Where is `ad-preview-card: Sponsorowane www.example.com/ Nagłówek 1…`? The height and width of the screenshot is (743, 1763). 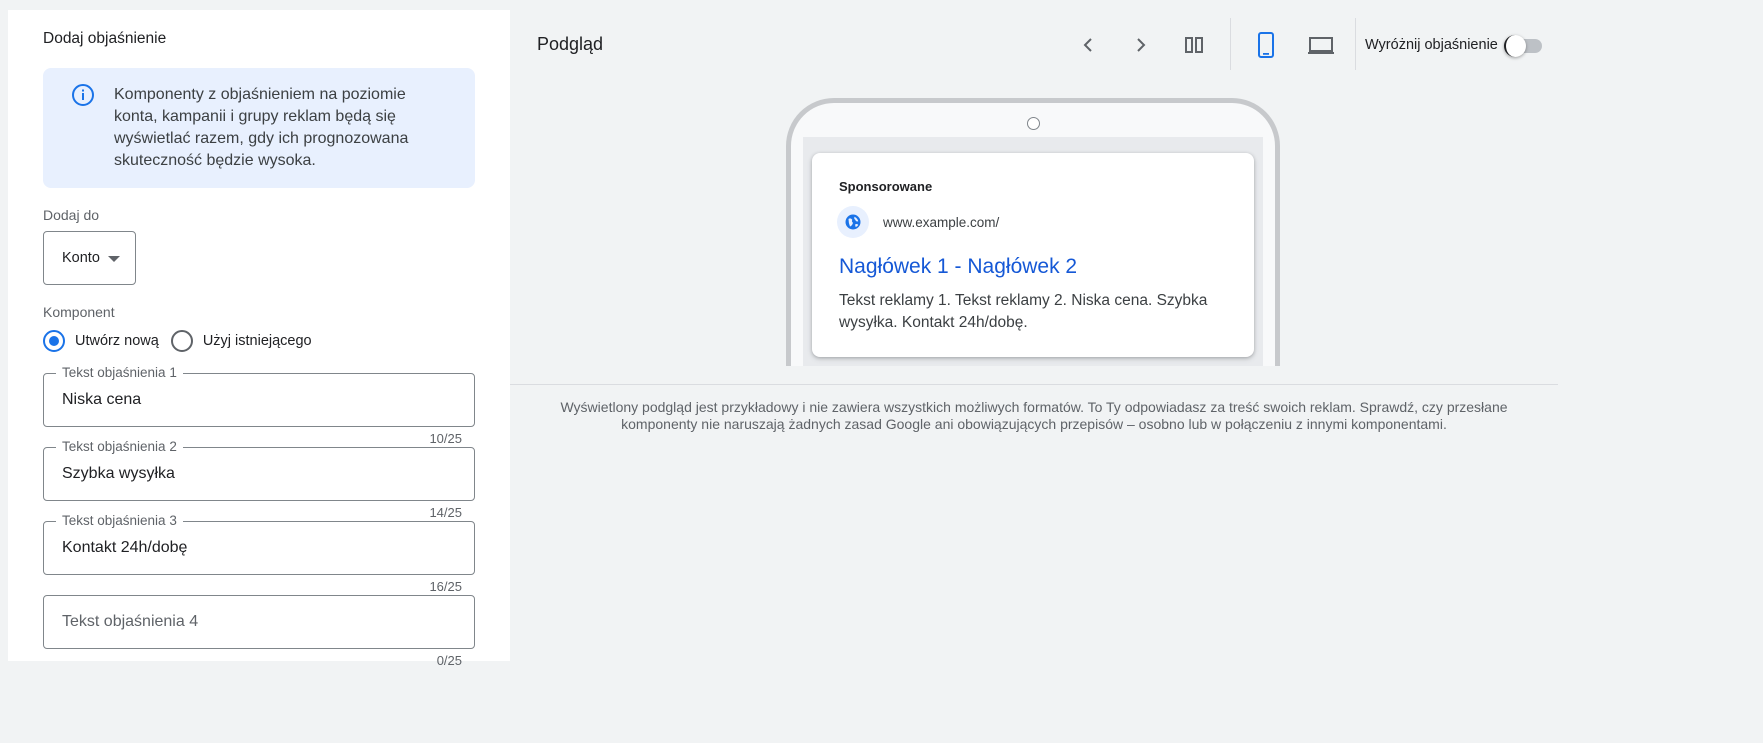
ad-preview-card: Sponsorowane www.example.com/ Nagłówek 1… is located at coordinates (1033, 255).